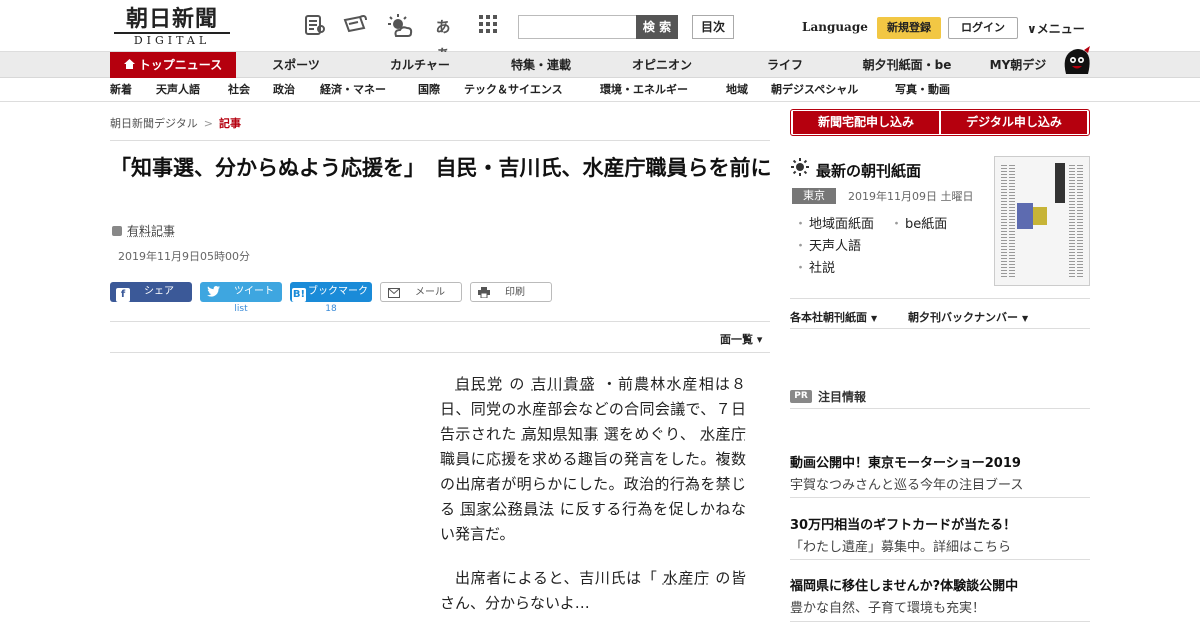  Describe the element at coordinates (909, 28) in the screenshot. I see `register-button: 新規登録` at that location.